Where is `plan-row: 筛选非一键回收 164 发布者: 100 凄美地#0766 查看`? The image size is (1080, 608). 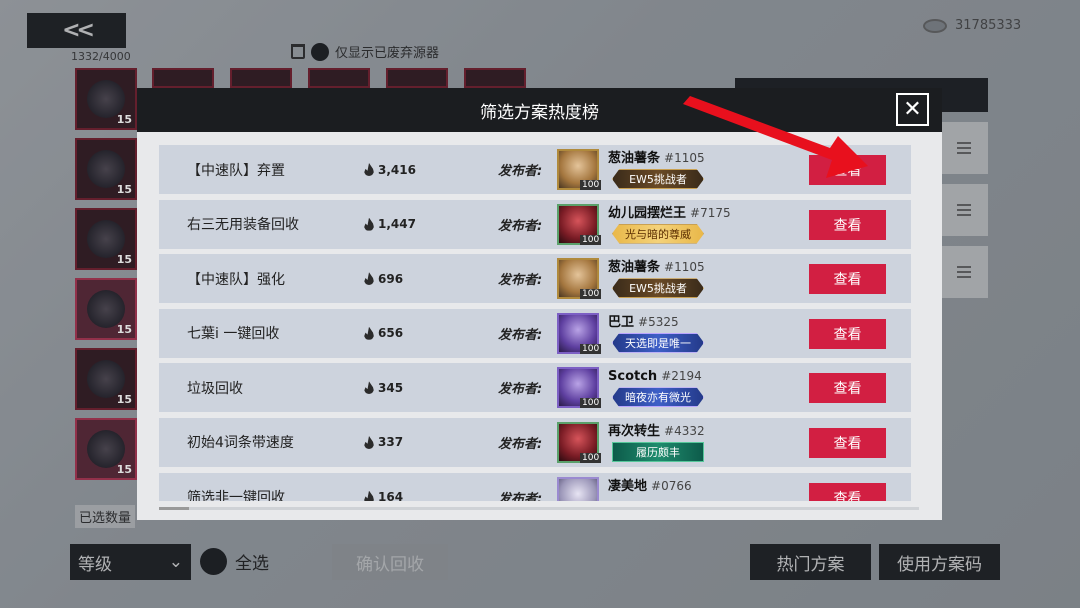
plan-row: 筛选非一键回收 164 发布者: 100 凄美地#0766 查看 is located at coordinates (535, 486).